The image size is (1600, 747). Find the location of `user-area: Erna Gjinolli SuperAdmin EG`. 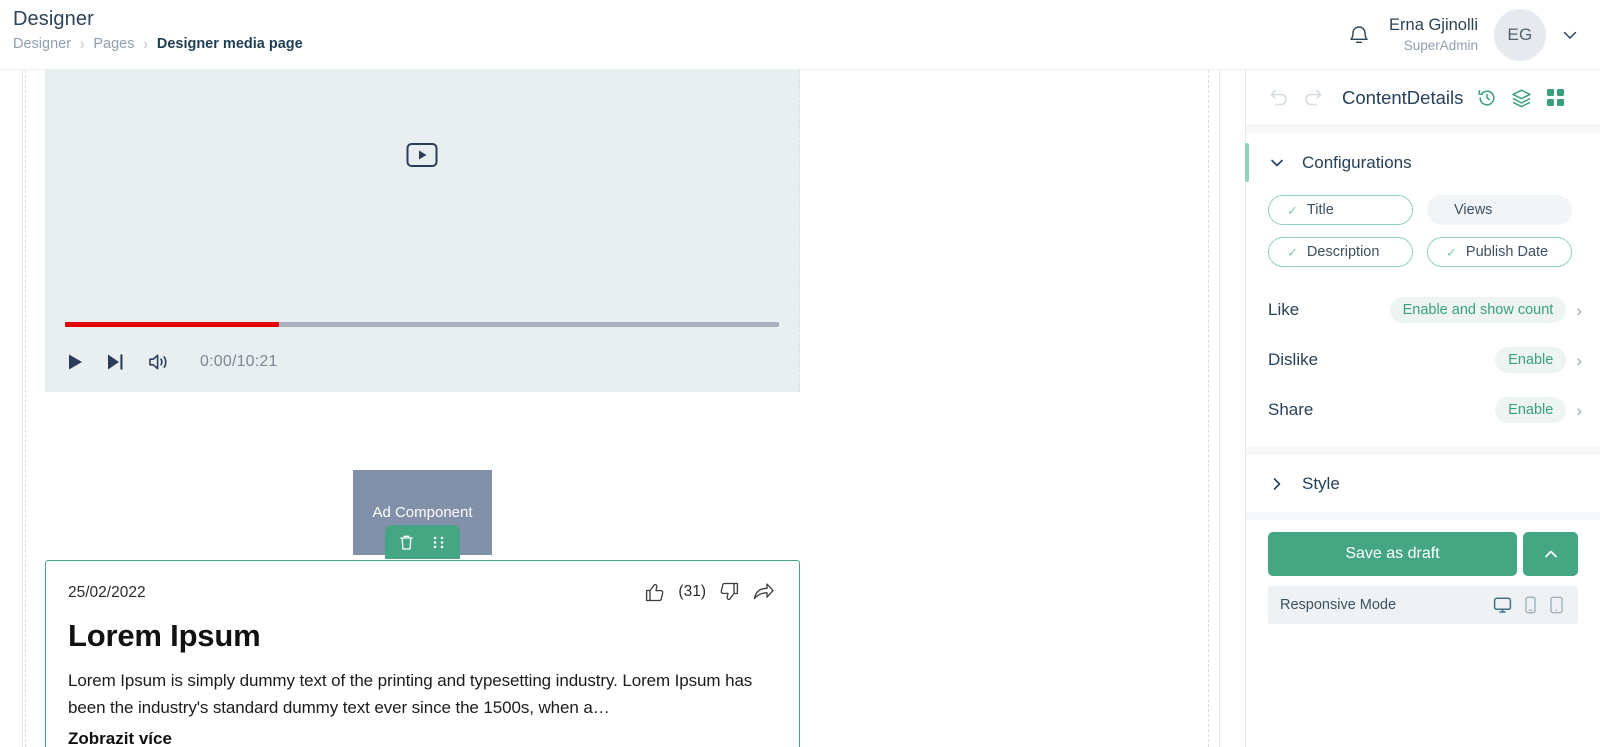

user-area: Erna Gjinolli SuperAdmin EG is located at coordinates (1460, 35).